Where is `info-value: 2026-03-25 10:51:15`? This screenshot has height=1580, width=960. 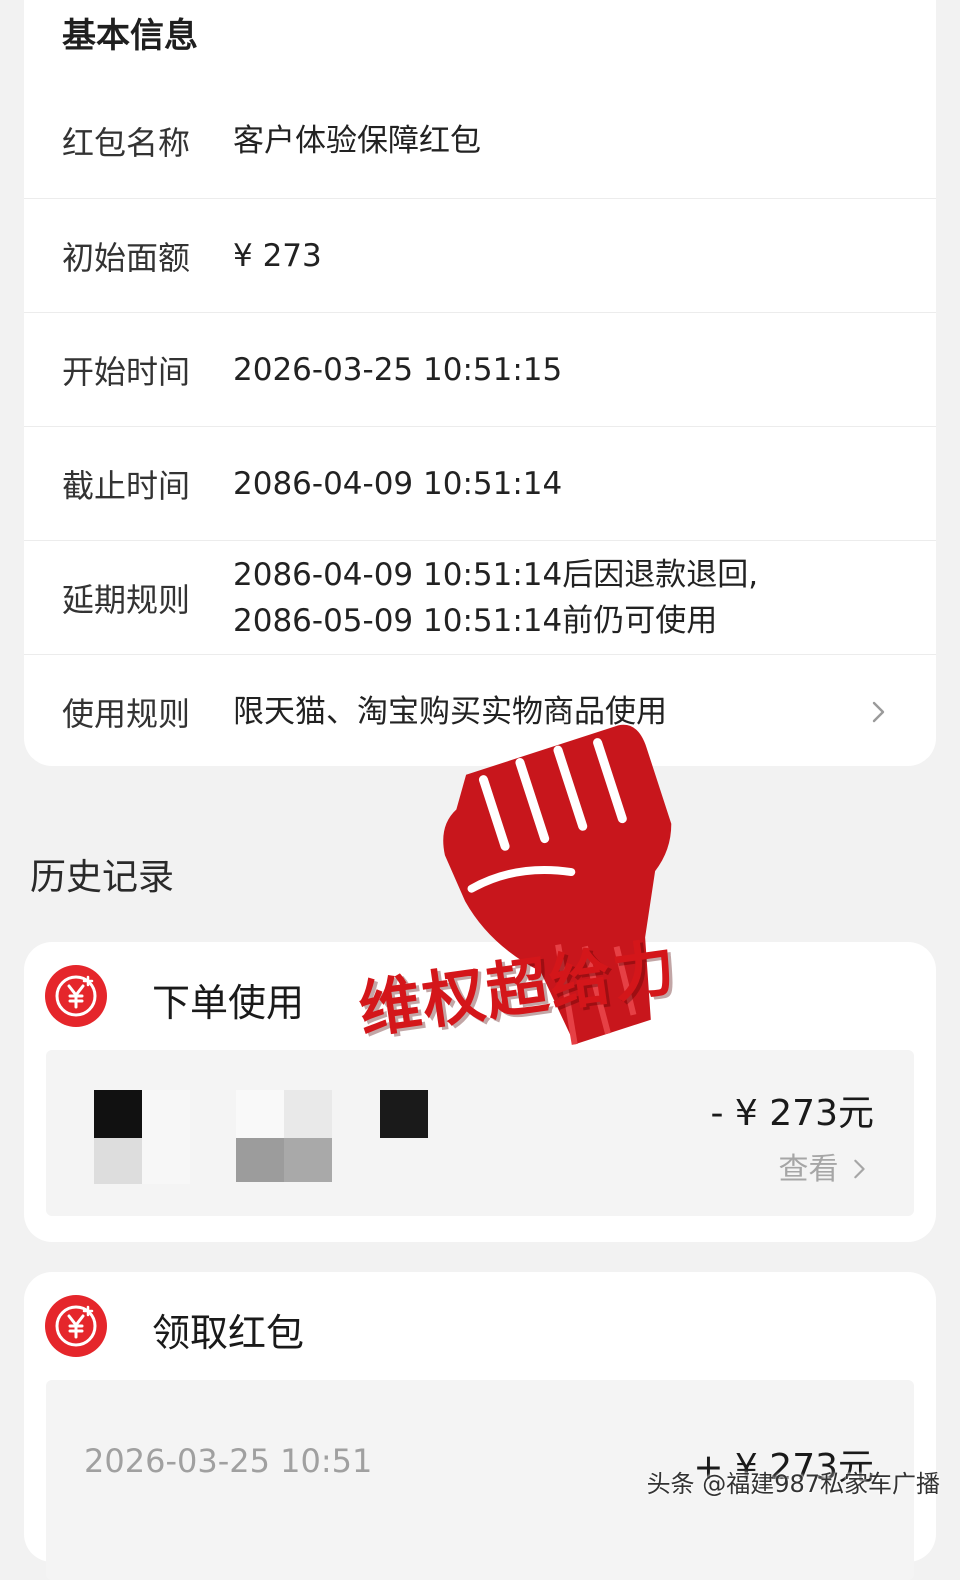
info-value: 2026-03-25 10:51:15 is located at coordinates (398, 369).